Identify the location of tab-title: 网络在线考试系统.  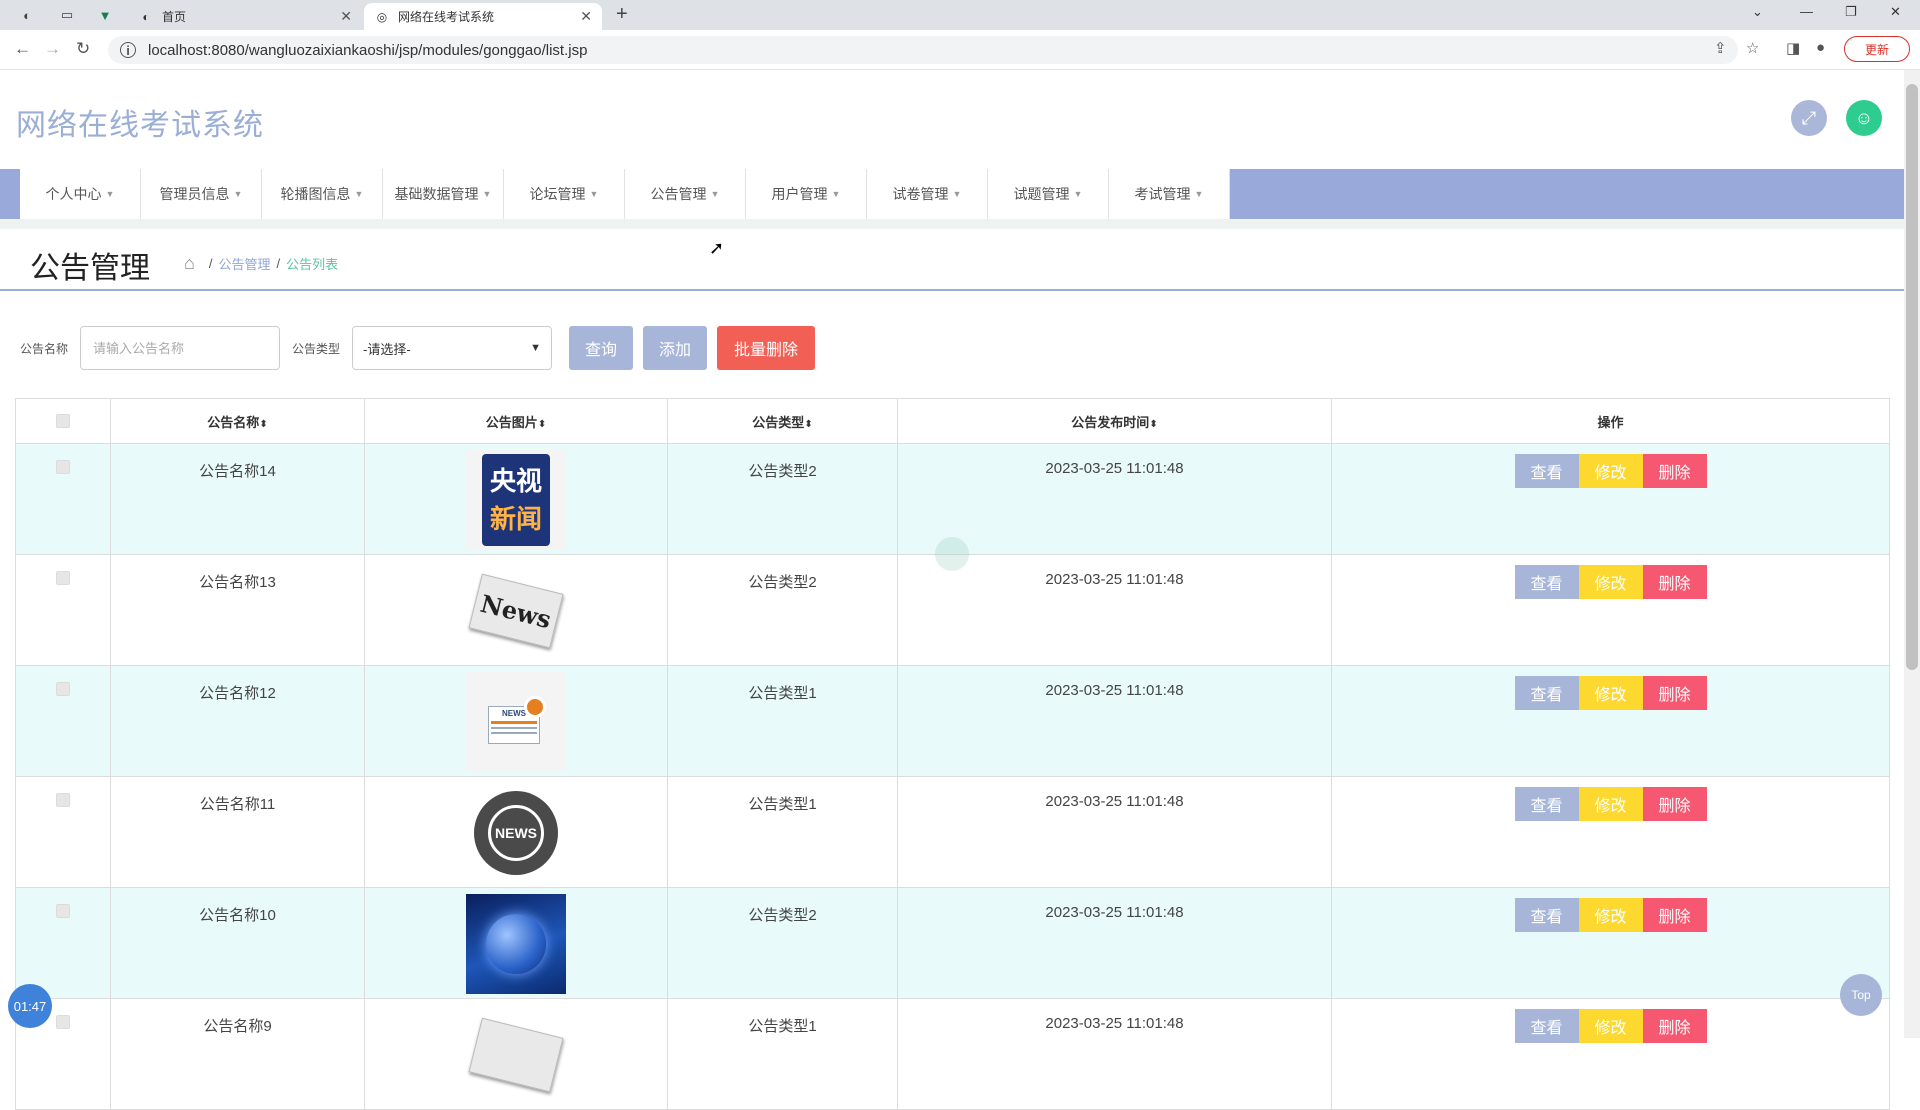
(446, 17).